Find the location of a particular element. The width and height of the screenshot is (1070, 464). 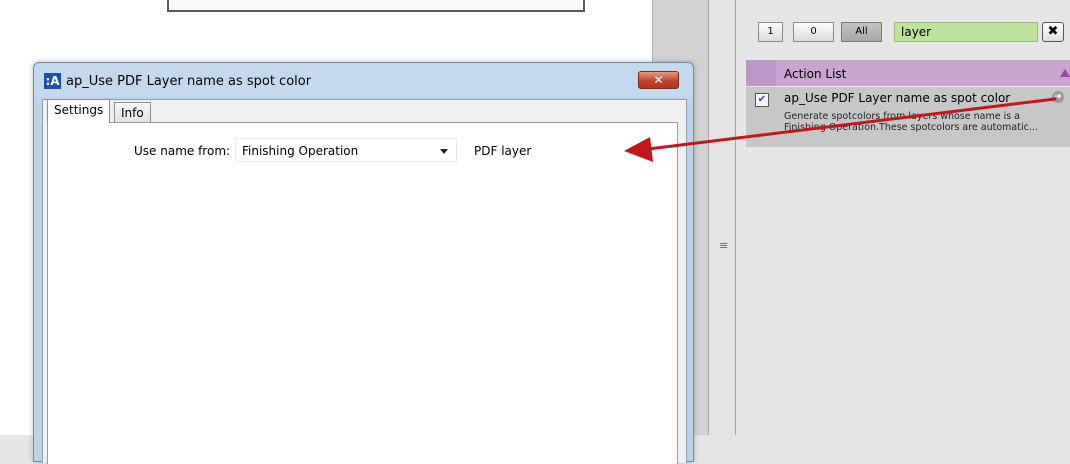

close-button: ✕ is located at coordinates (658, 80).